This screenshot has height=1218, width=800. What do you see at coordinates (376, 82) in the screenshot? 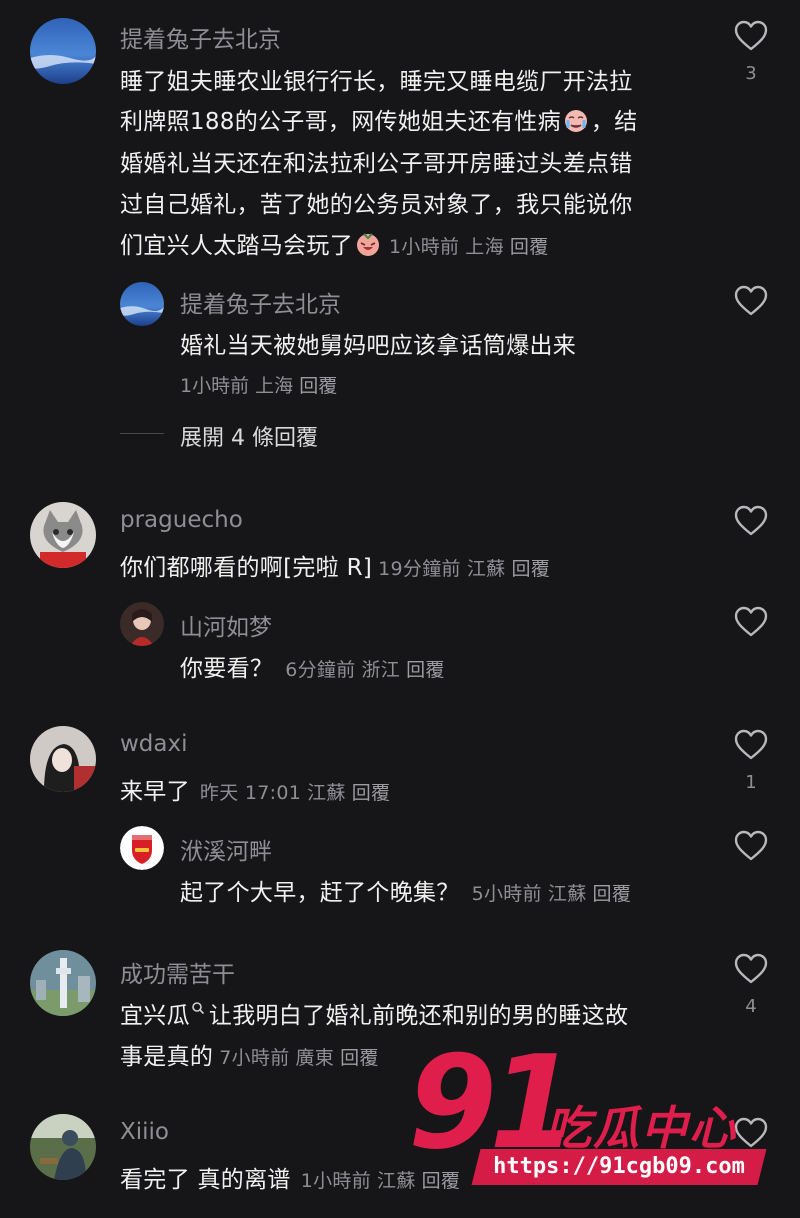
I see `comment-text-line: 睡了姐夫睡农业银行行长，睡完又睡电缆厂开法拉` at bounding box center [376, 82].